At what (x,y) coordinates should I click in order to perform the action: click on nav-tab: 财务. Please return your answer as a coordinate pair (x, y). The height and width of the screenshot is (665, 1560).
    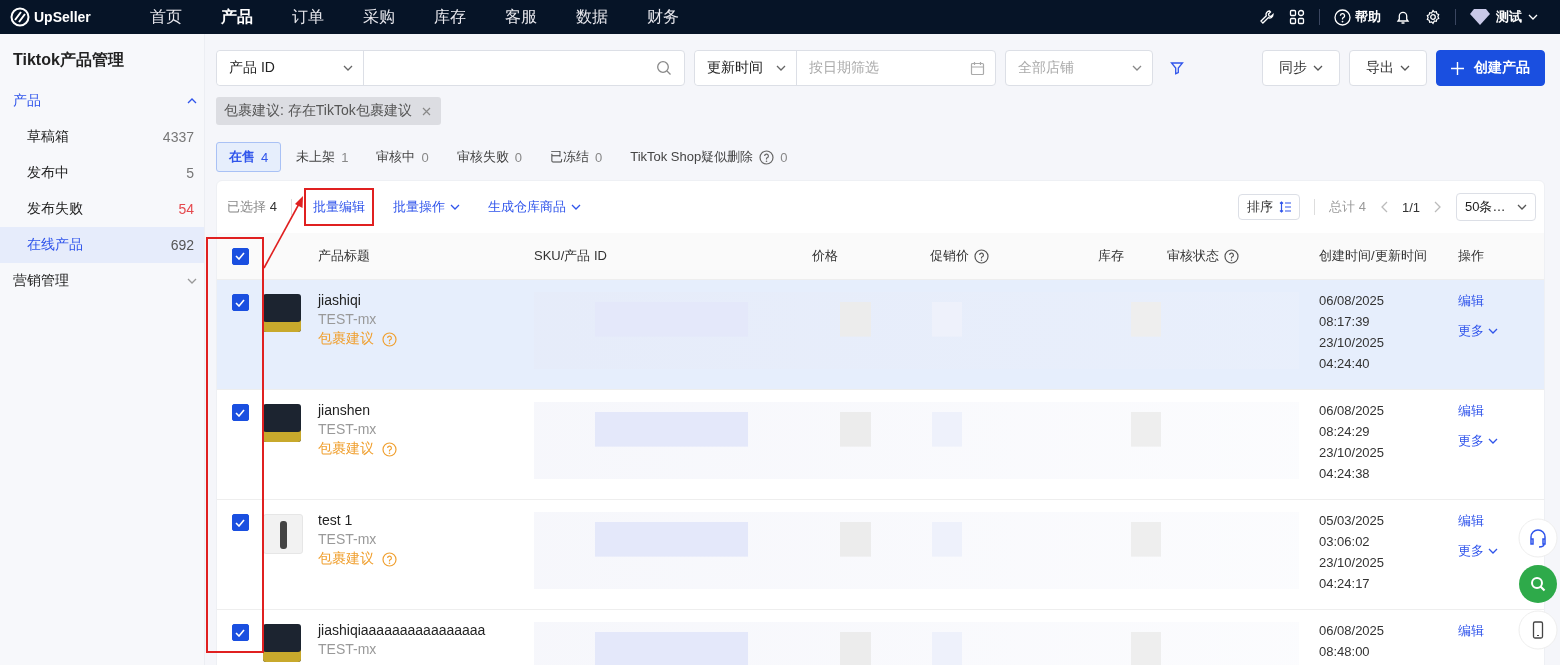
    Looking at the image, I should click on (662, 17).